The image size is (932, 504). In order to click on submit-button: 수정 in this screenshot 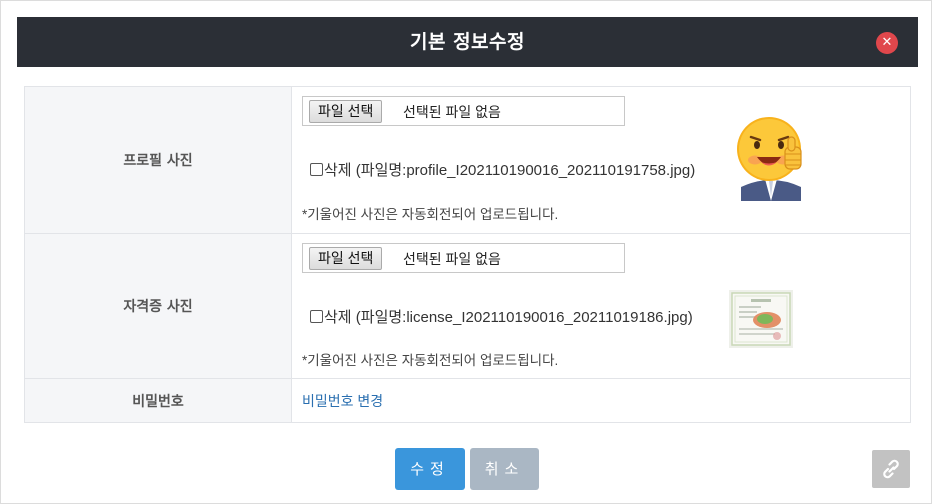, I will do `click(430, 469)`.